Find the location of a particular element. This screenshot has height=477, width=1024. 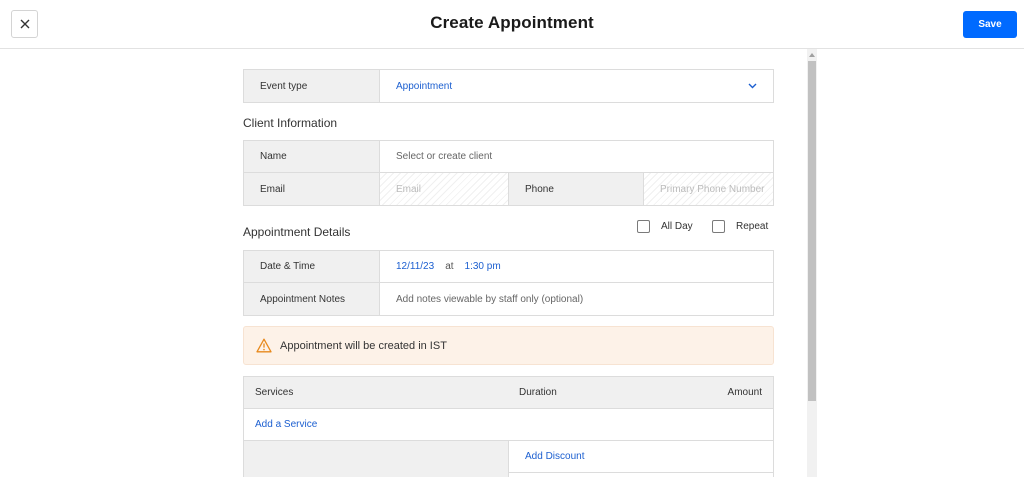

datetime-label: Date & Time is located at coordinates (312, 266).